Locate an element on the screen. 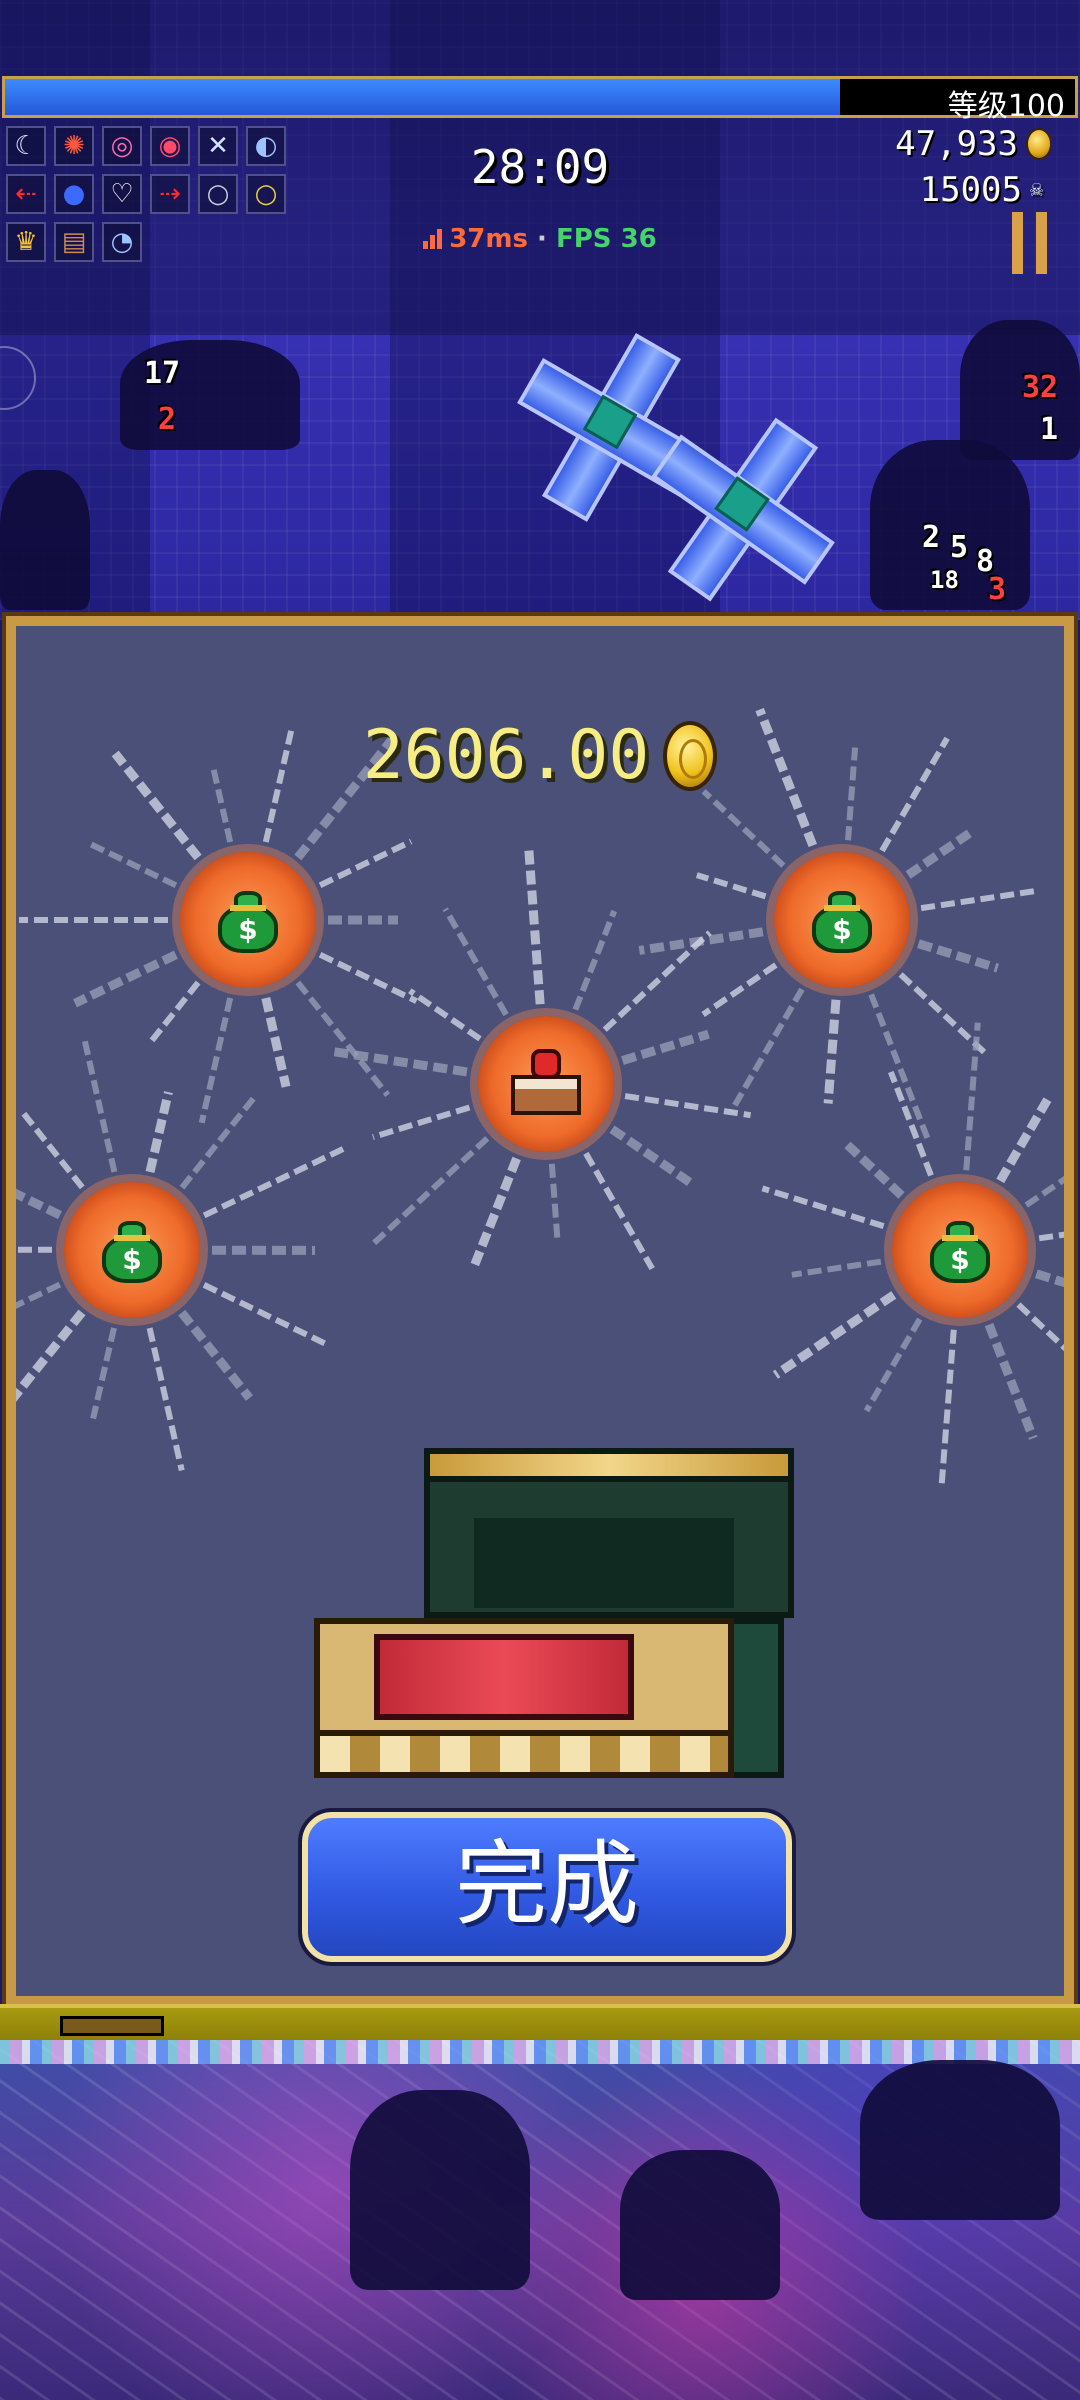 This screenshot has width=1080, height=2400. damage-number: 17 is located at coordinates (162, 373).